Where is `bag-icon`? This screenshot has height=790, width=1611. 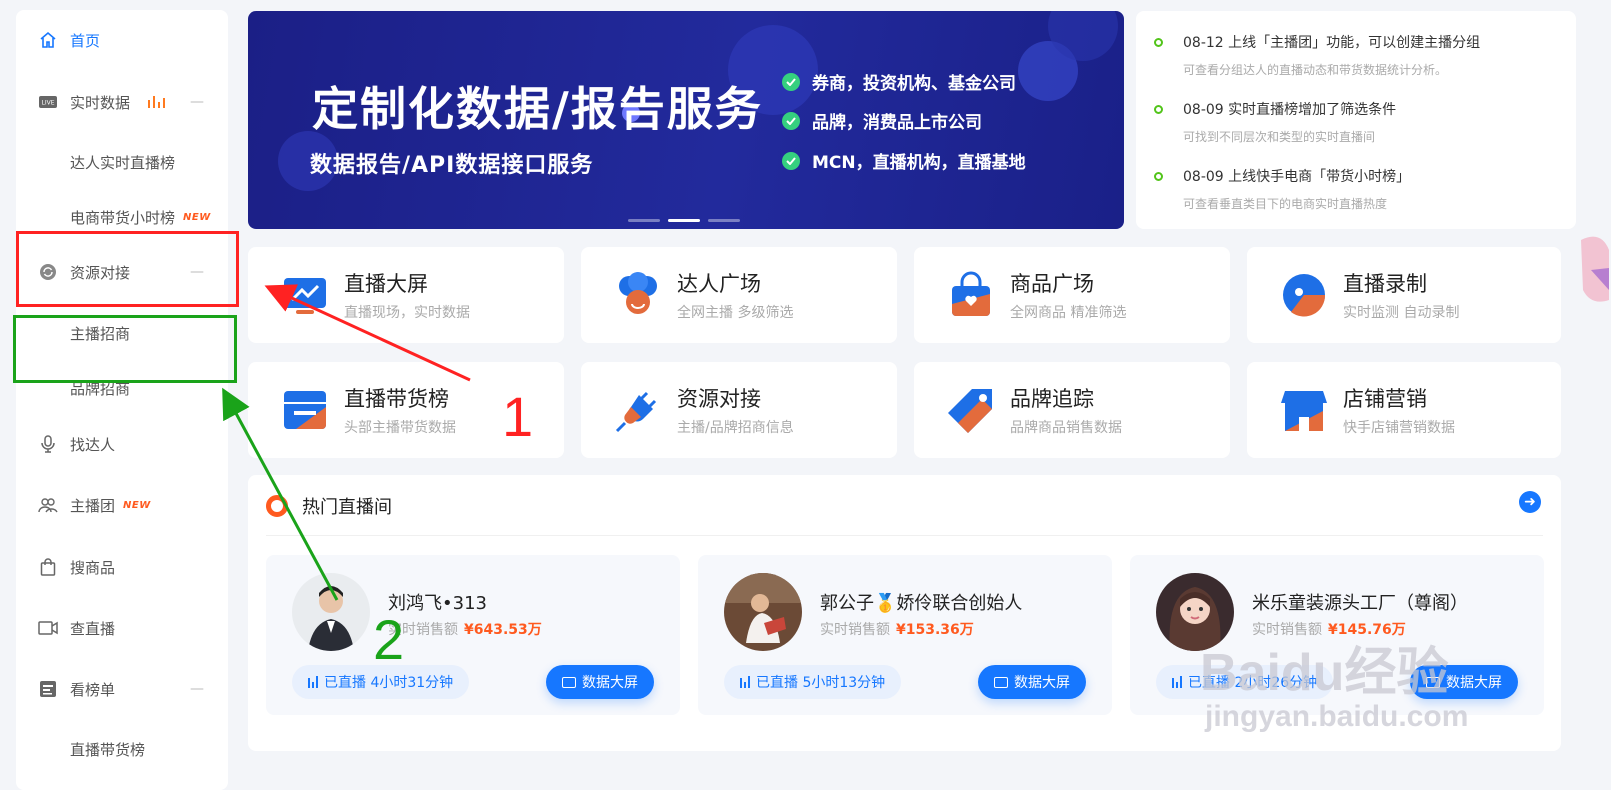
bag-icon is located at coordinates (48, 567).